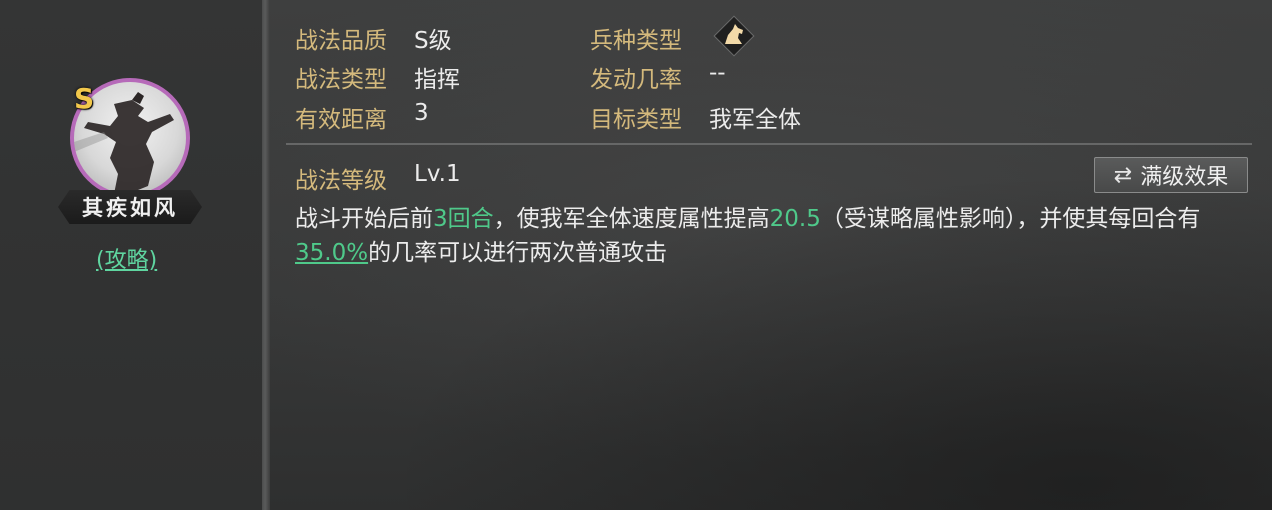 This screenshot has width=1272, height=510. I want to click on range-value: 3, so click(421, 113).